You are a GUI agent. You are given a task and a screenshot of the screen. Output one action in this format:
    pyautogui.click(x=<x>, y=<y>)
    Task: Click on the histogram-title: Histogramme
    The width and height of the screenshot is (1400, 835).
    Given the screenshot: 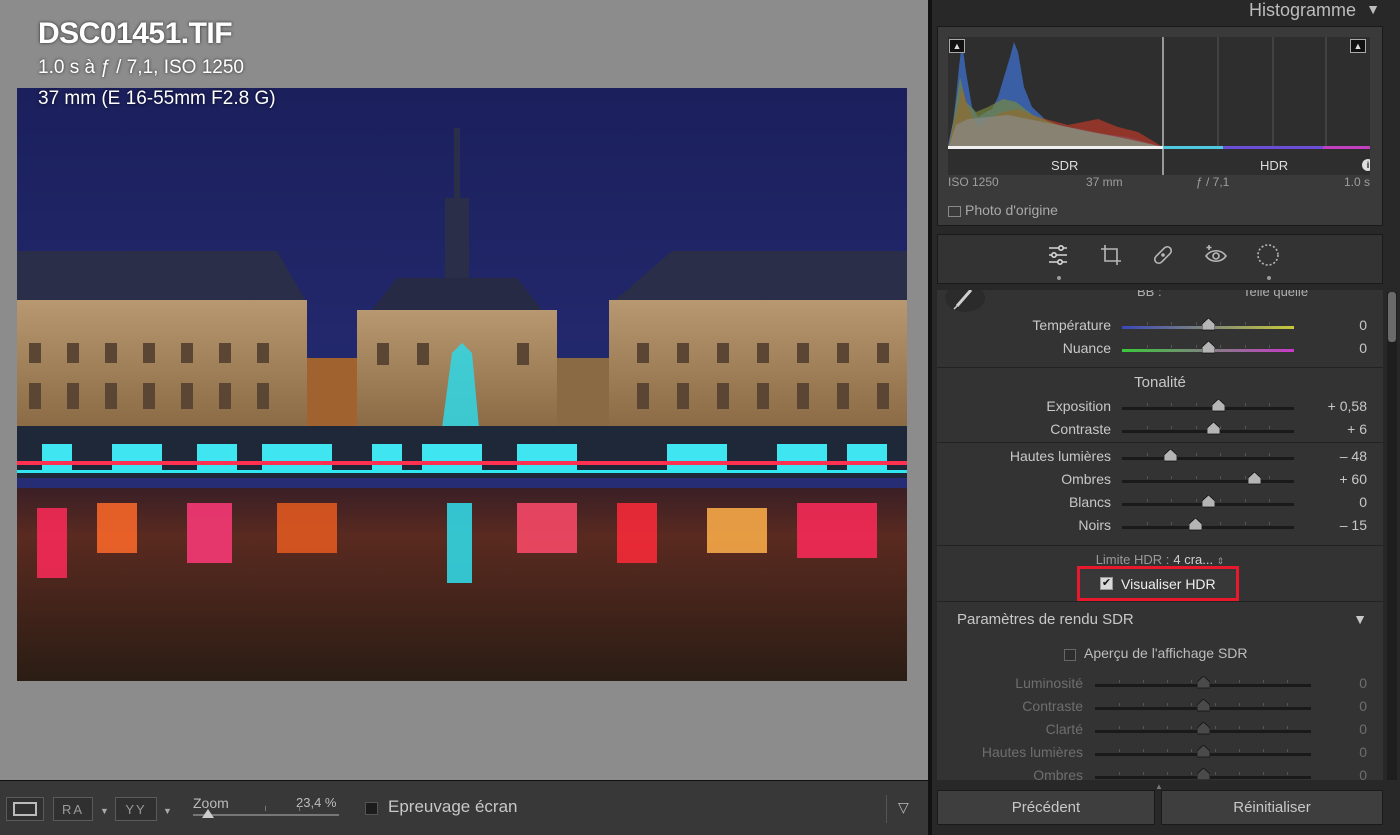 What is the action you would take?
    pyautogui.click(x=1302, y=10)
    